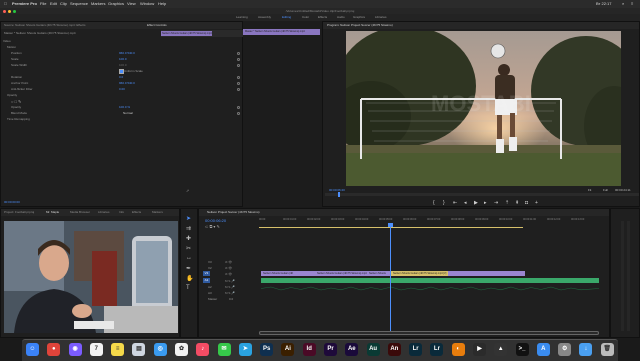  Describe the element at coordinates (231, 299) in the screenshot. I see `master-track-value: 0.0` at that location.